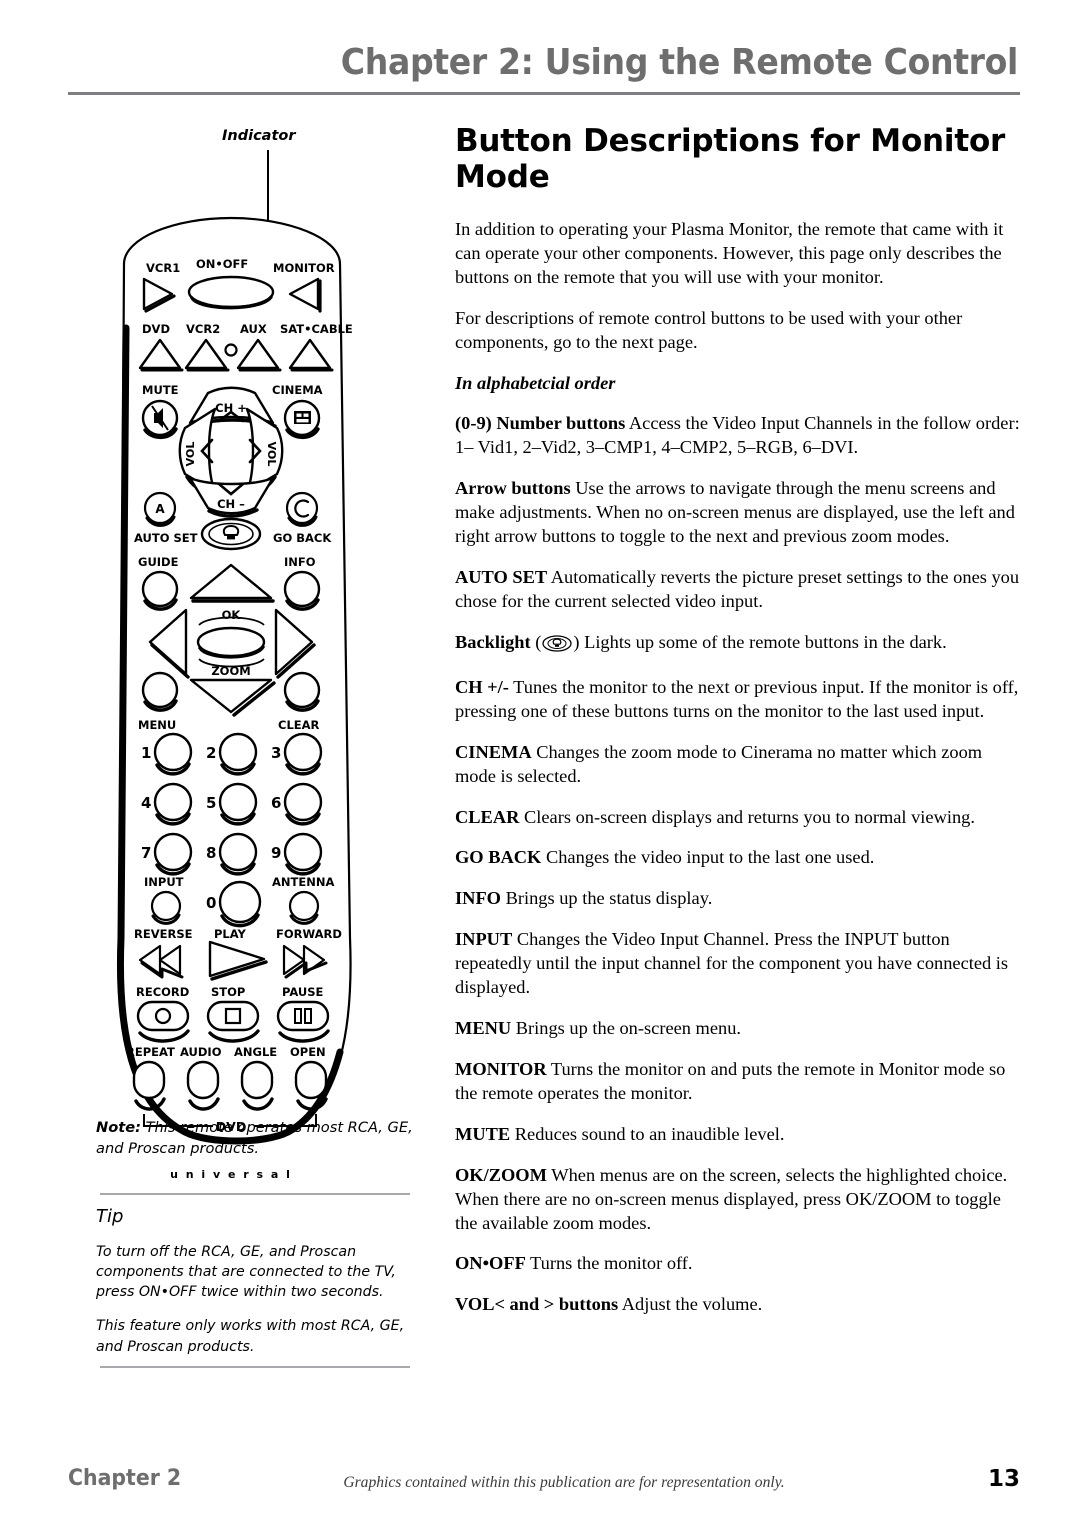 The height and width of the screenshot is (1528, 1080). Describe the element at coordinates (535, 382) in the screenshot. I see `alphabetical-order-note: In alphabetcial order` at that location.